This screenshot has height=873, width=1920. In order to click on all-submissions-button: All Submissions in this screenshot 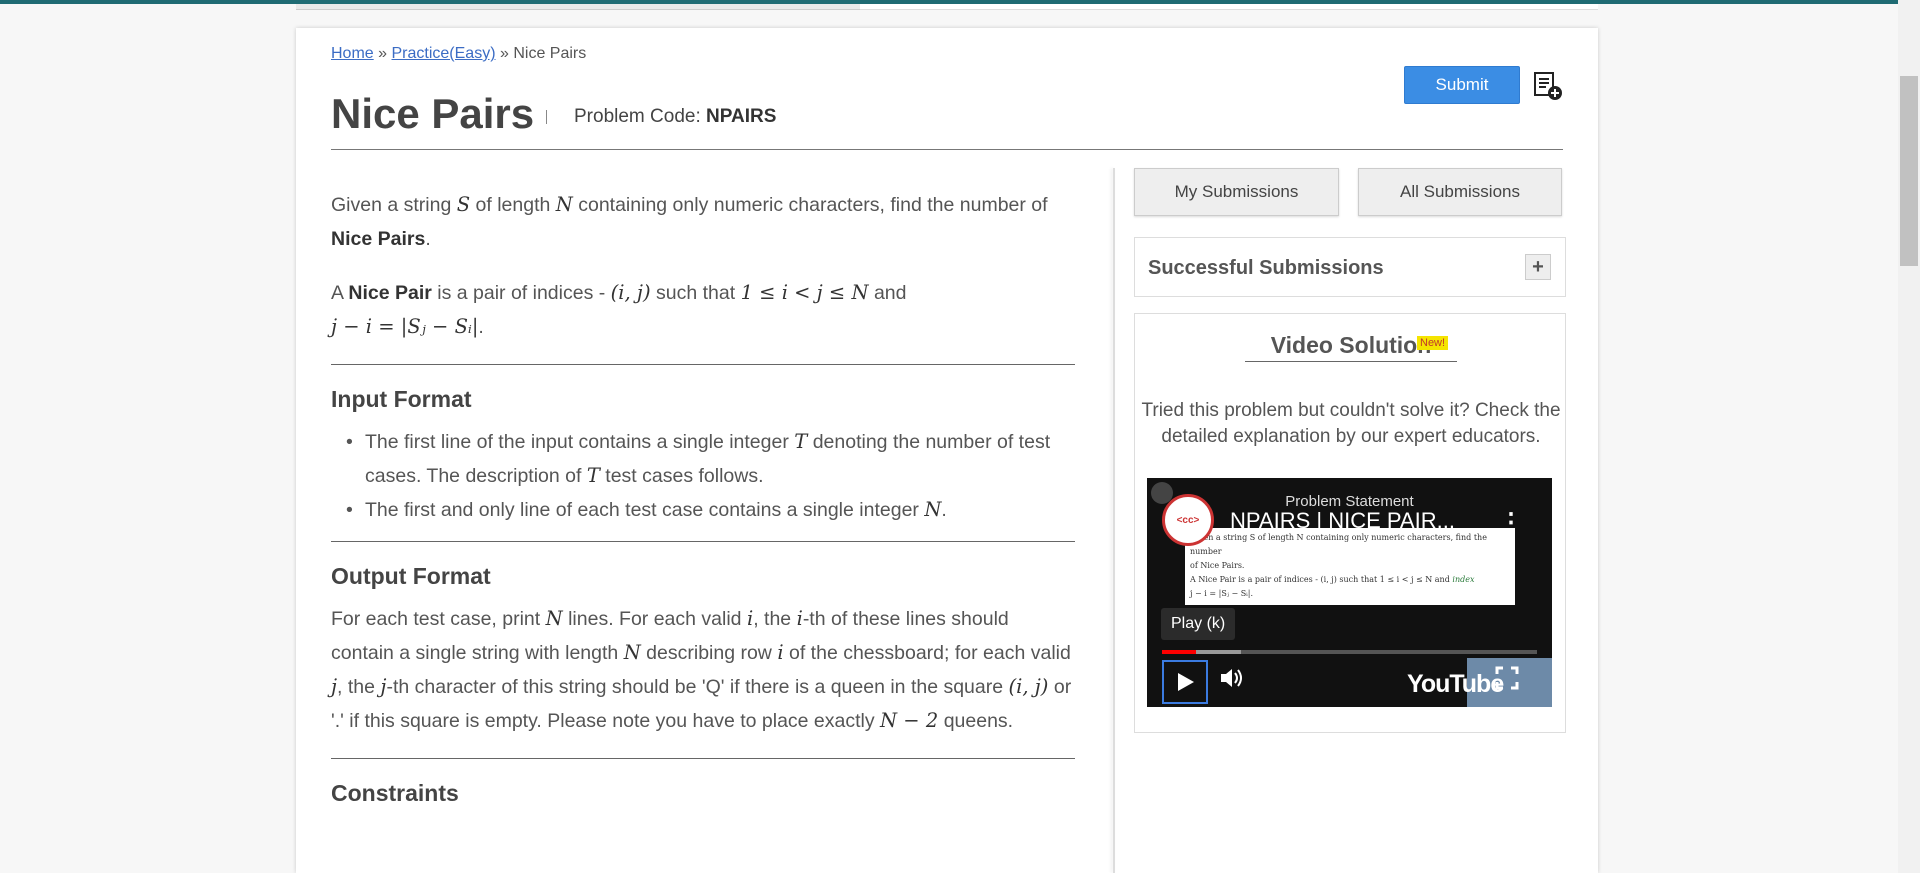, I will do `click(1460, 192)`.